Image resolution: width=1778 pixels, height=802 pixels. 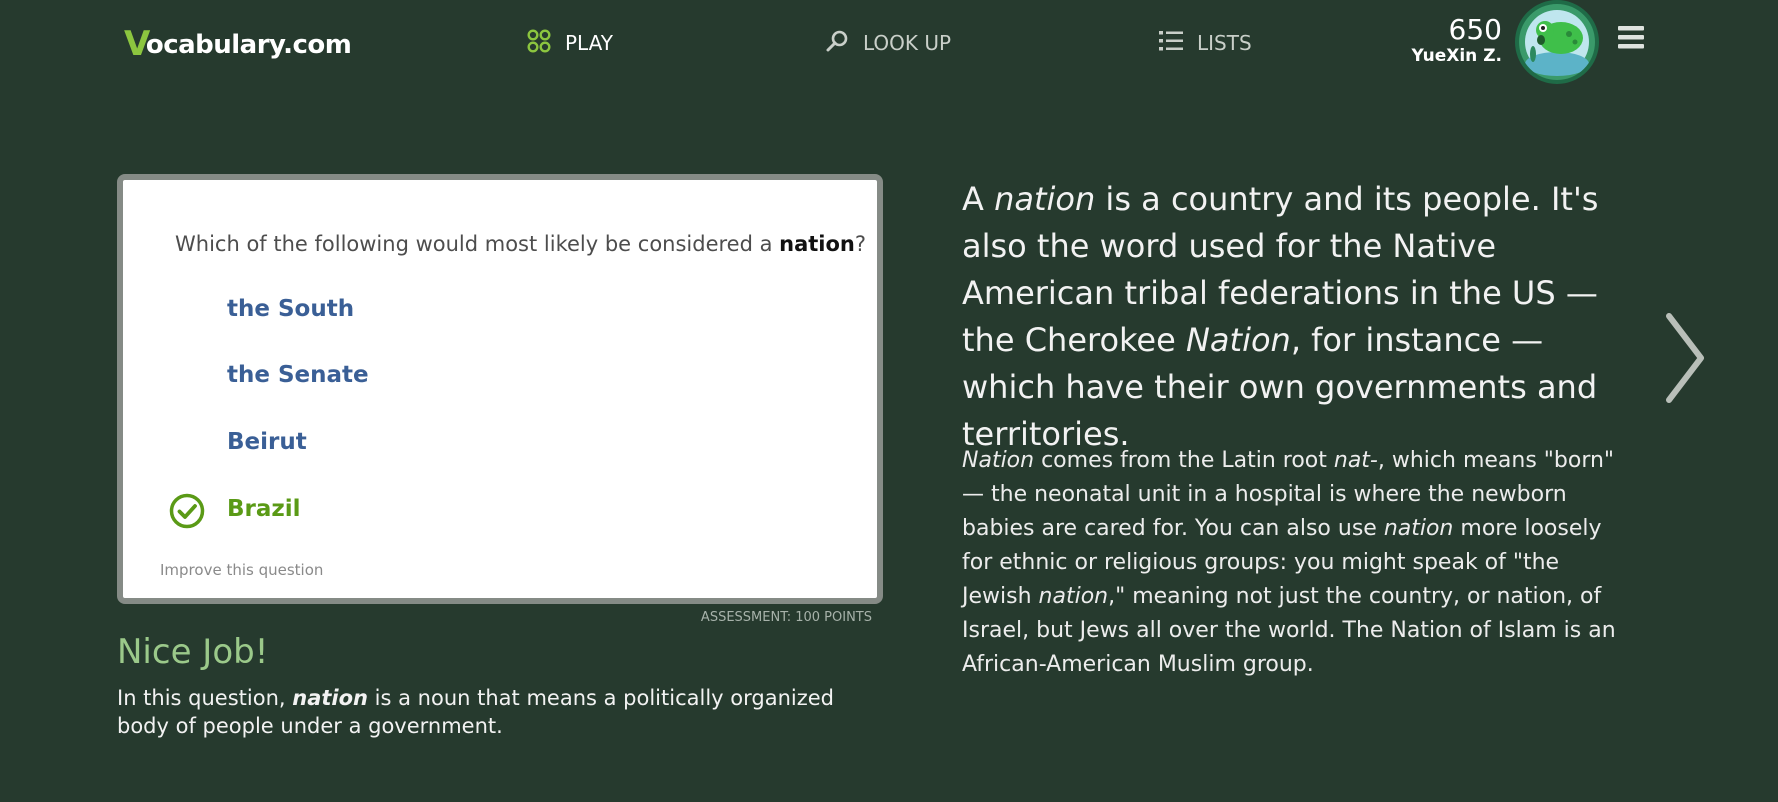 What do you see at coordinates (539, 43) in the screenshot?
I see `play-grid-icon` at bounding box center [539, 43].